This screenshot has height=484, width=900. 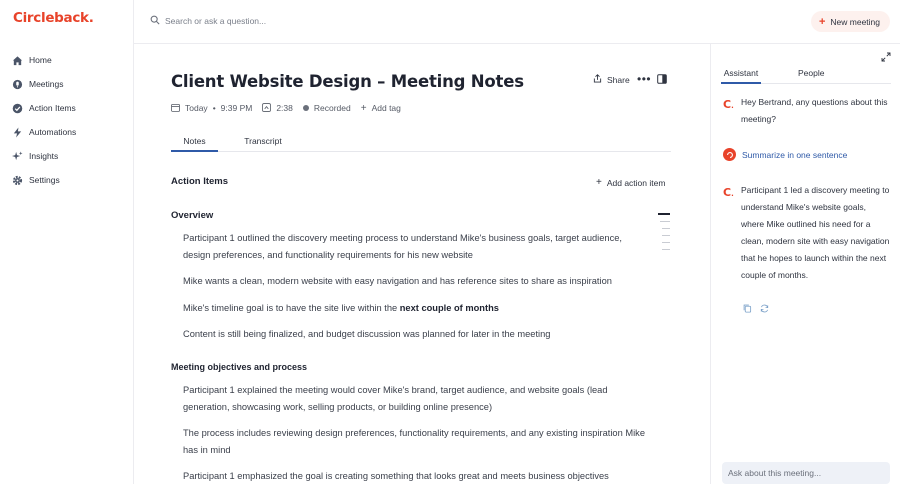 What do you see at coordinates (421, 142) in the screenshot?
I see `notes-tabs: Notes Transcript` at bounding box center [421, 142].